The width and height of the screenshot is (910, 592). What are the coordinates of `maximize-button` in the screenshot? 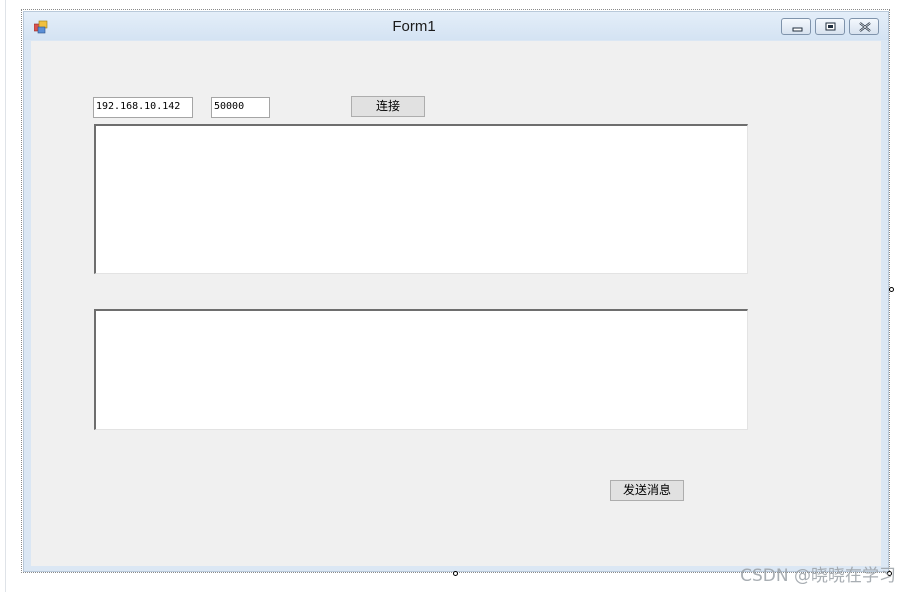 It's located at (830, 26).